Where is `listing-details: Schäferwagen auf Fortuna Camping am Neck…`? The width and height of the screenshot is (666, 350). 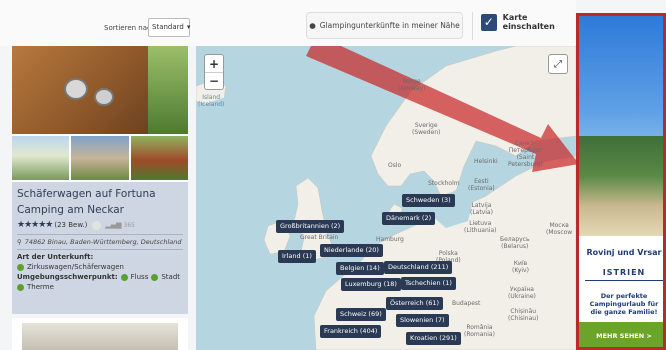
listing-details: Schäferwagen auf Fortuna Camping am Neck… is located at coordinates (100, 248).